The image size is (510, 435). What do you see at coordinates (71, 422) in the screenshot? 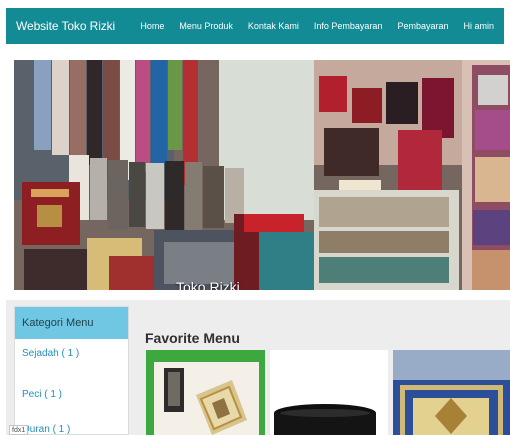
I see `category-quran-link: Quran ( 1 )` at bounding box center [71, 422].